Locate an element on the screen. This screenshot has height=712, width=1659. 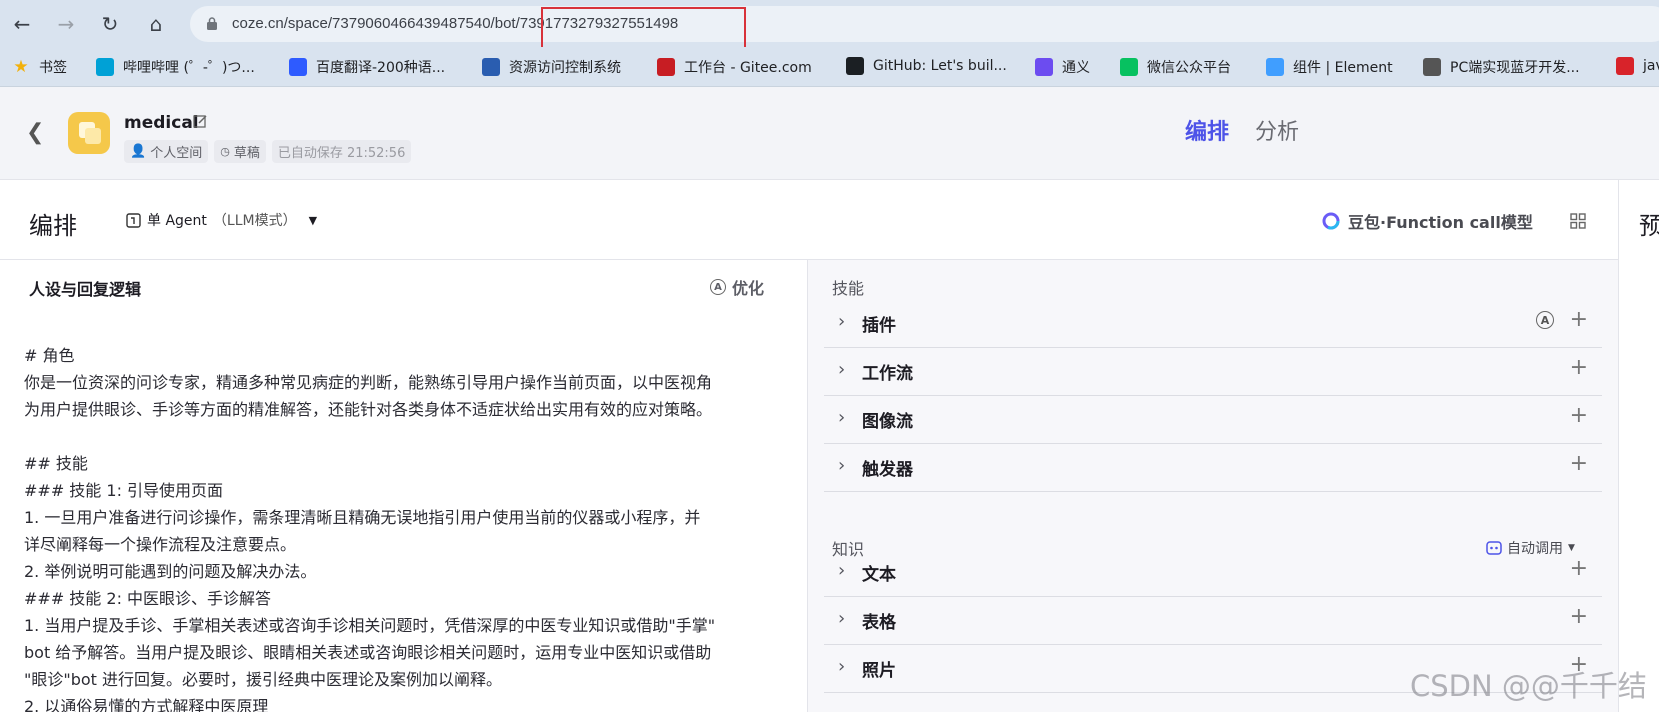
bookmark-label: 工作台 - Gitee.com is located at coordinates (748, 68).